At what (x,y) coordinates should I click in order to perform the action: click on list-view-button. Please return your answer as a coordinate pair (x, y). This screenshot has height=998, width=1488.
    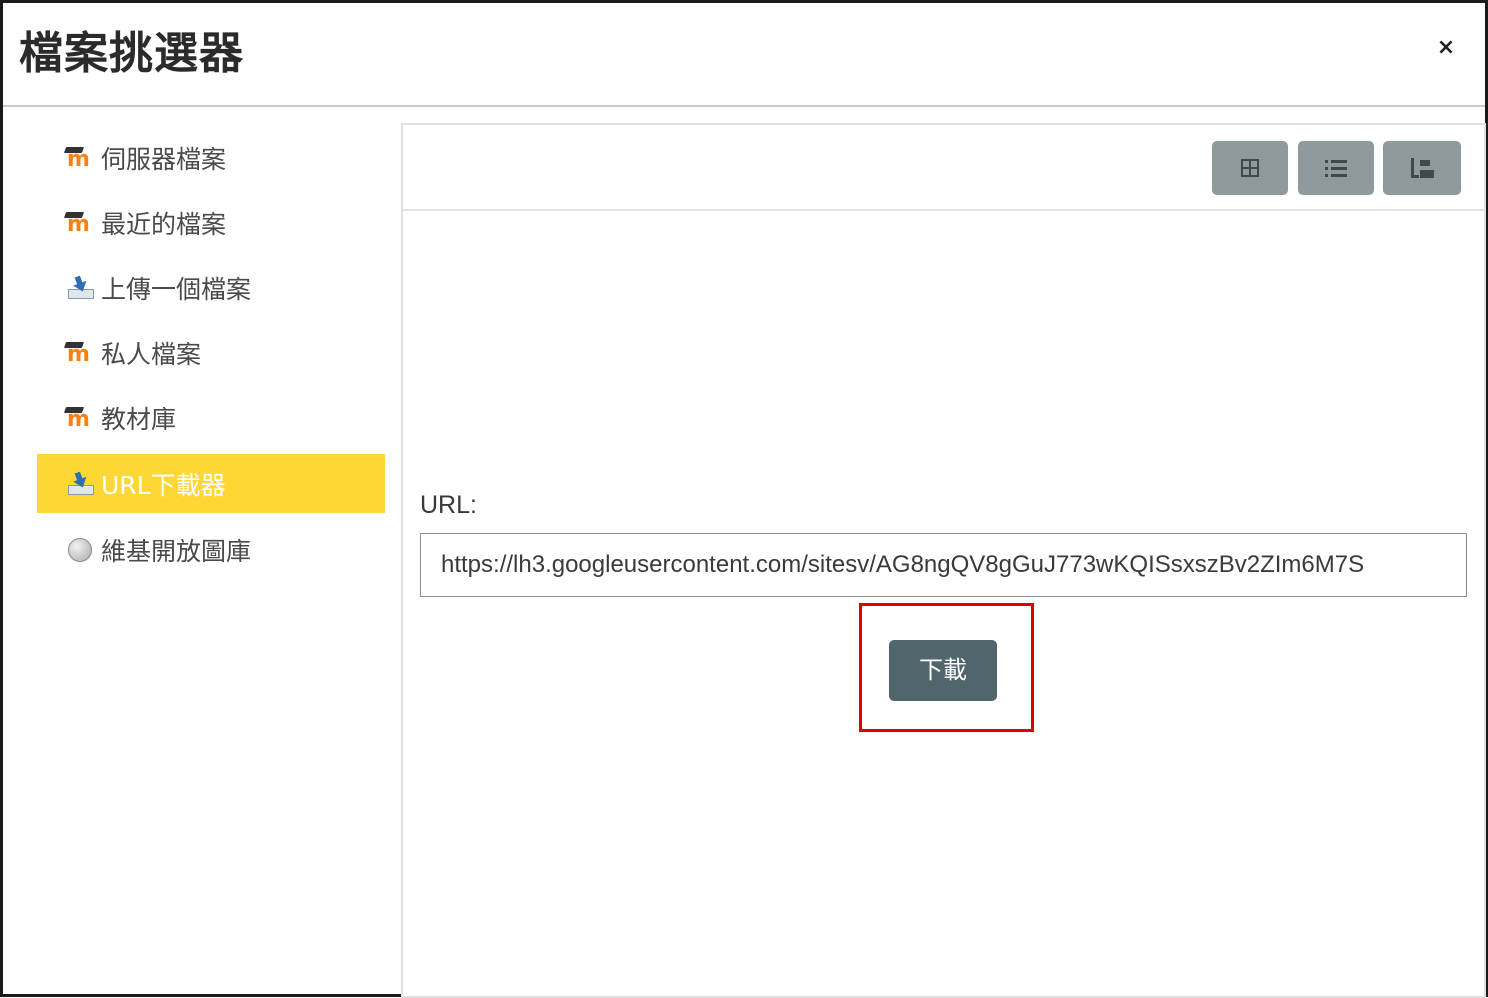
    Looking at the image, I should click on (1336, 168).